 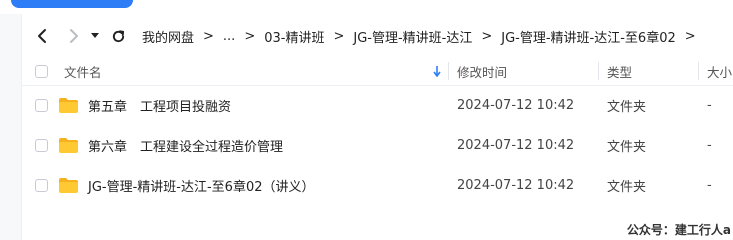 I want to click on breadcrumb-item: 我的网盘, so click(x=168, y=36).